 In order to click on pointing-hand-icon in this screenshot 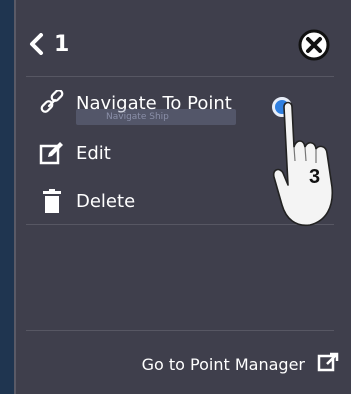, I will do `click(303, 164)`.